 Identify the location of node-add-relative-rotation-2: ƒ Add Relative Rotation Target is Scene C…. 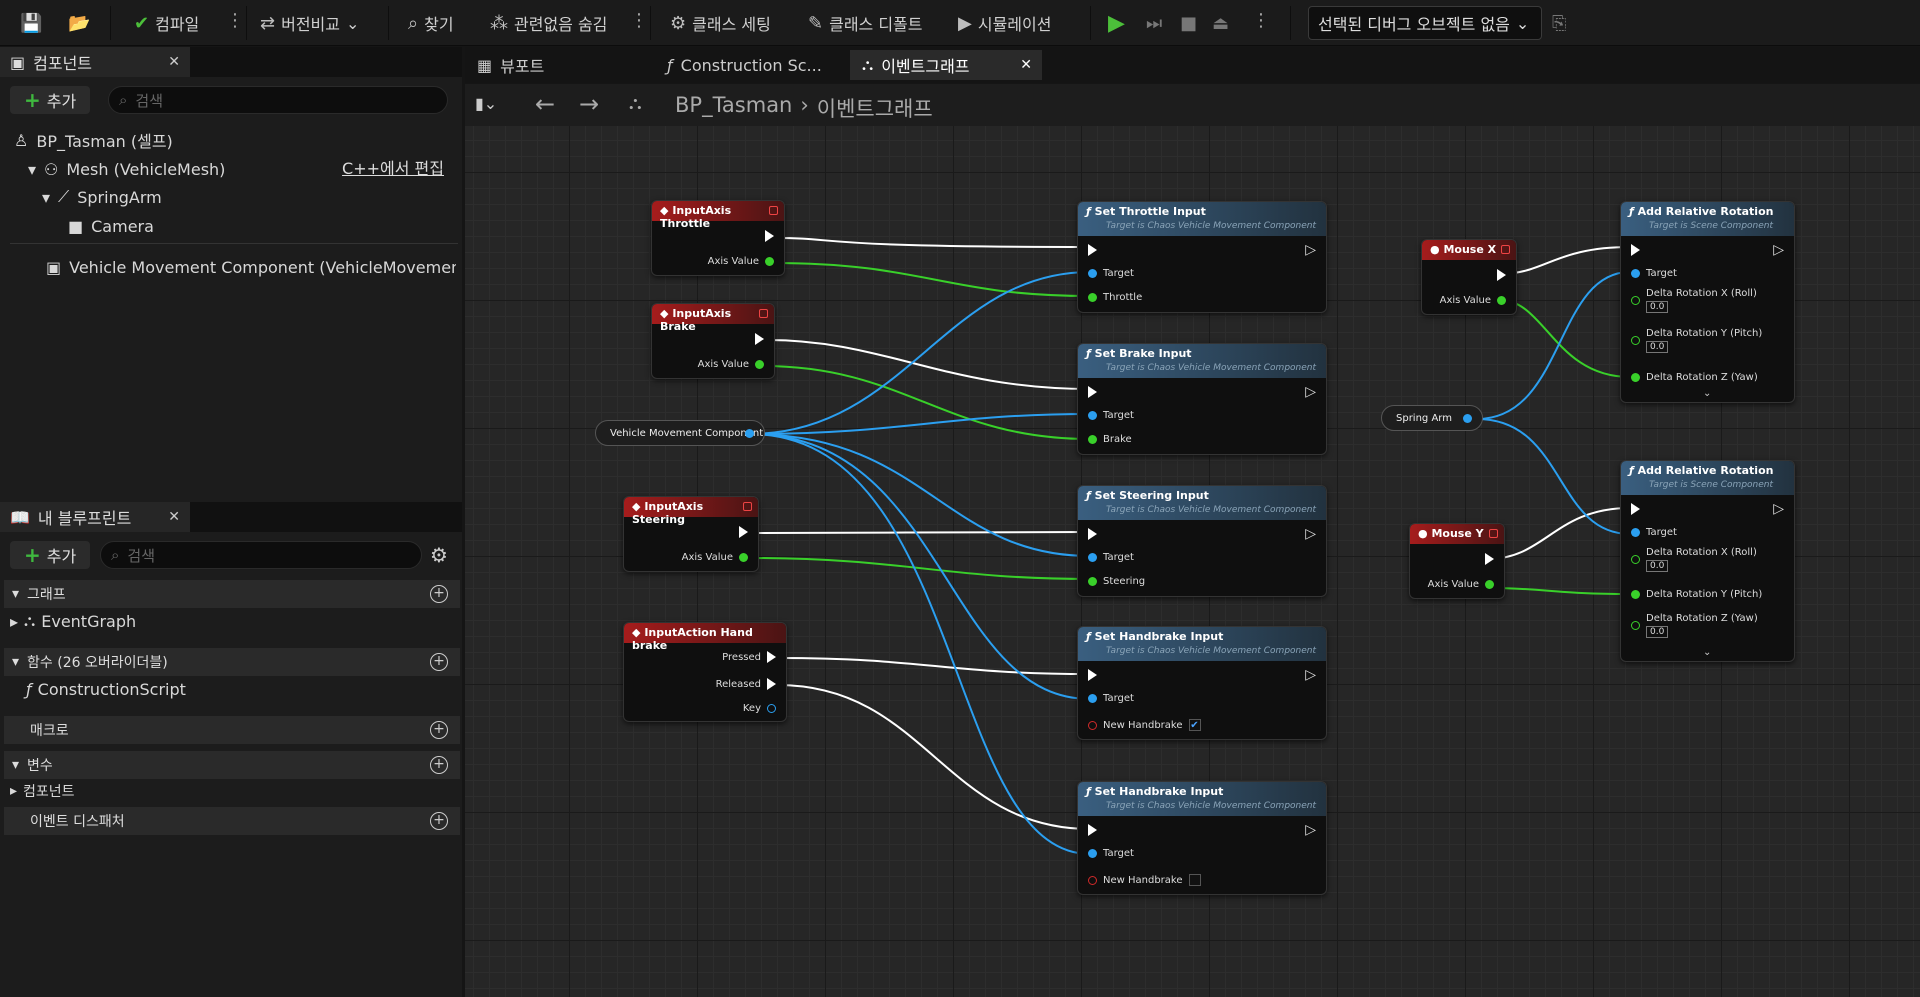
(1707, 561).